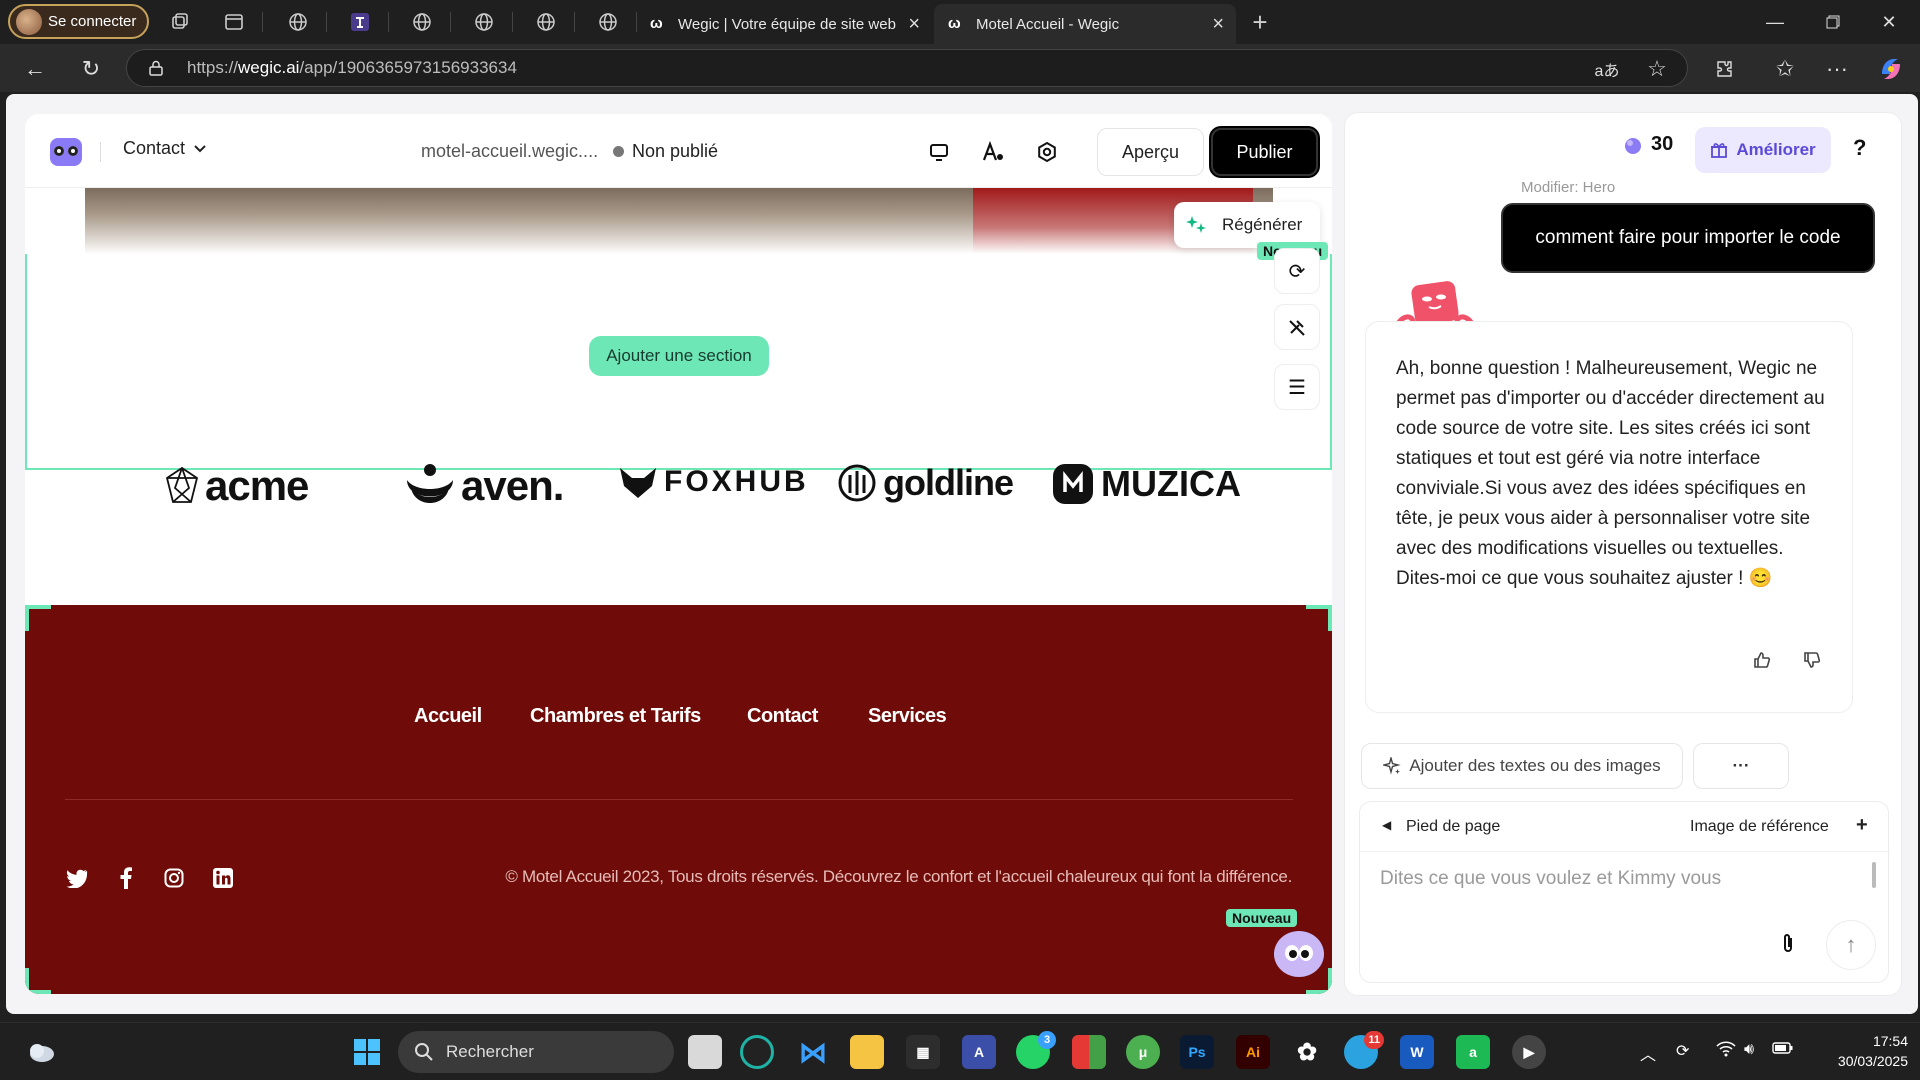 This screenshot has width=1920, height=1080. I want to click on instagram-icon, so click(174, 878).